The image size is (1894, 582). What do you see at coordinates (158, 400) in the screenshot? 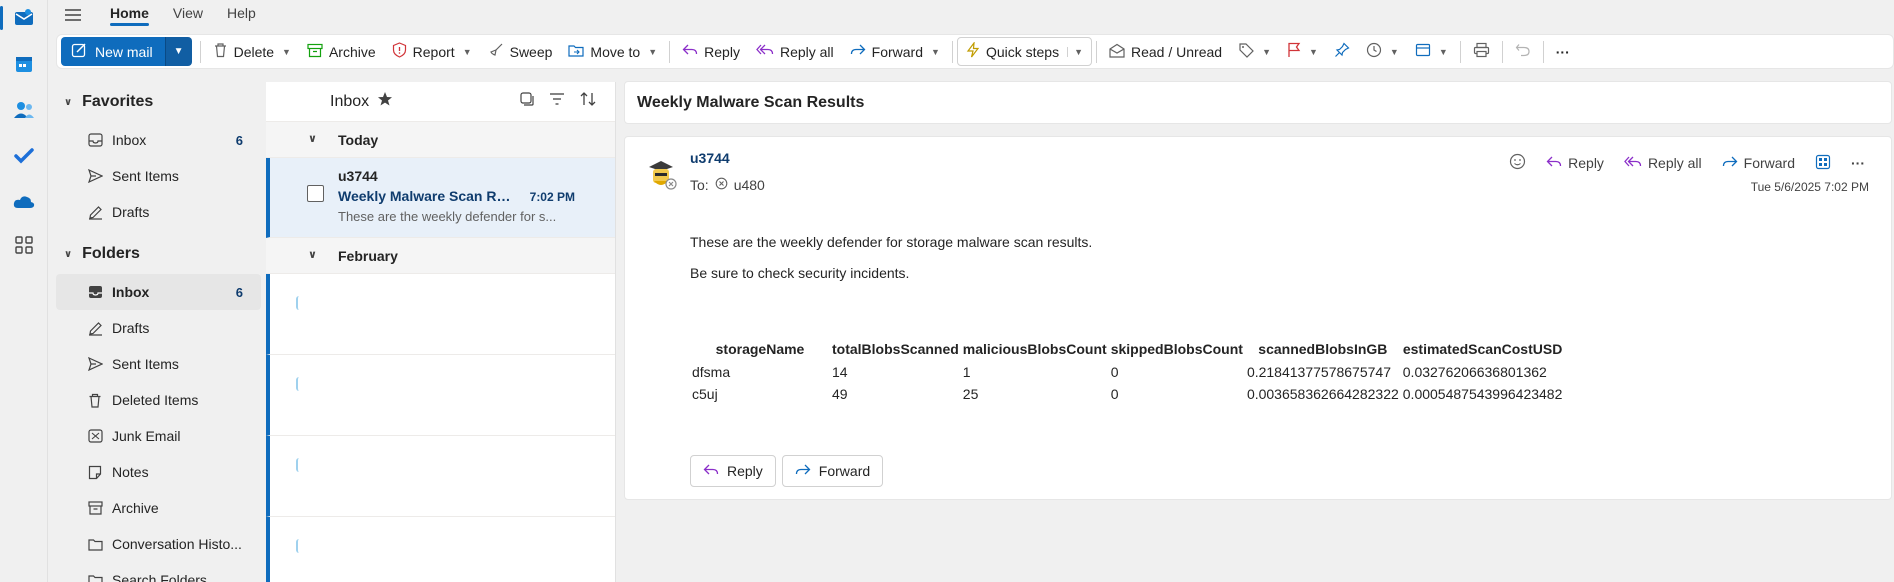
I see `folder-item-deleted-items: Deleted Items` at bounding box center [158, 400].